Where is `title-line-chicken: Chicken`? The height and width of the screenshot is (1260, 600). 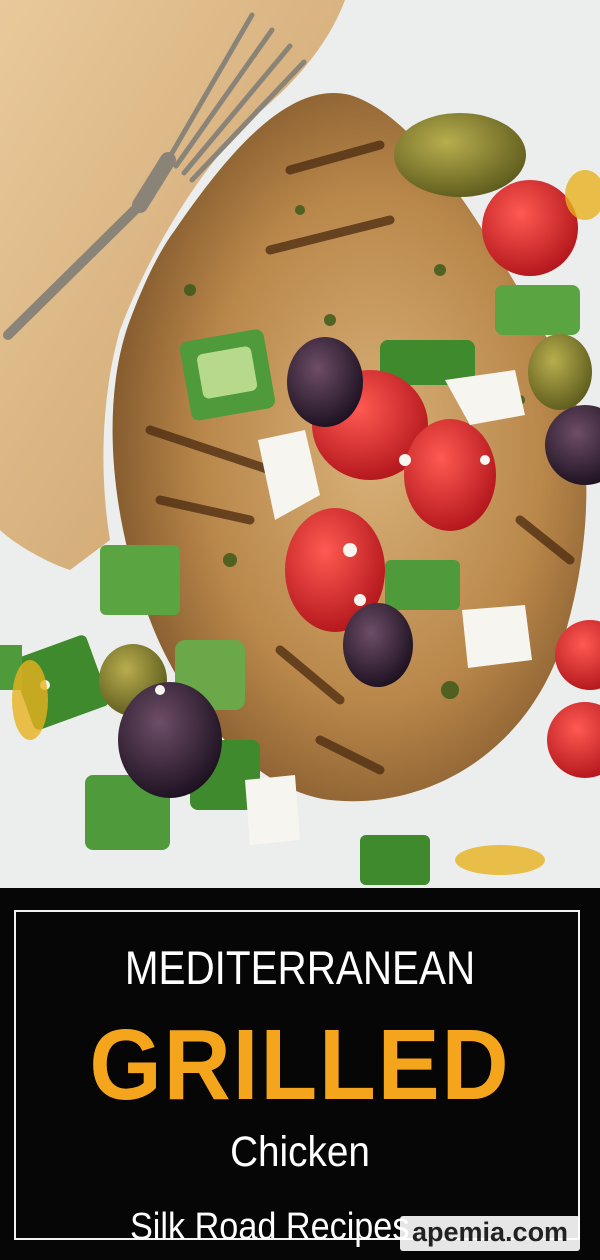
title-line-chicken: Chicken is located at coordinates (300, 1152).